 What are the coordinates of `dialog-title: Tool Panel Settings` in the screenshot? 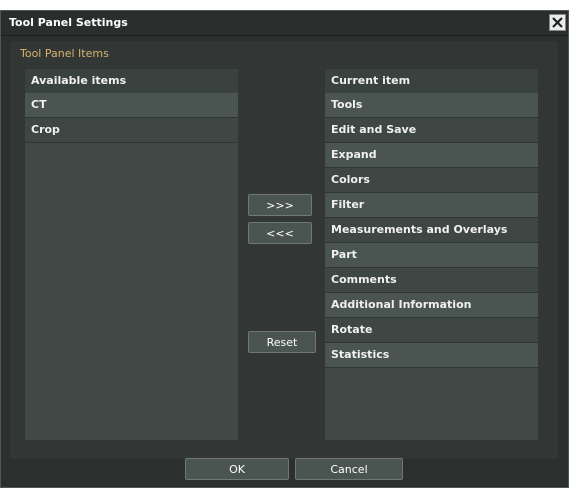 It's located at (68, 22).